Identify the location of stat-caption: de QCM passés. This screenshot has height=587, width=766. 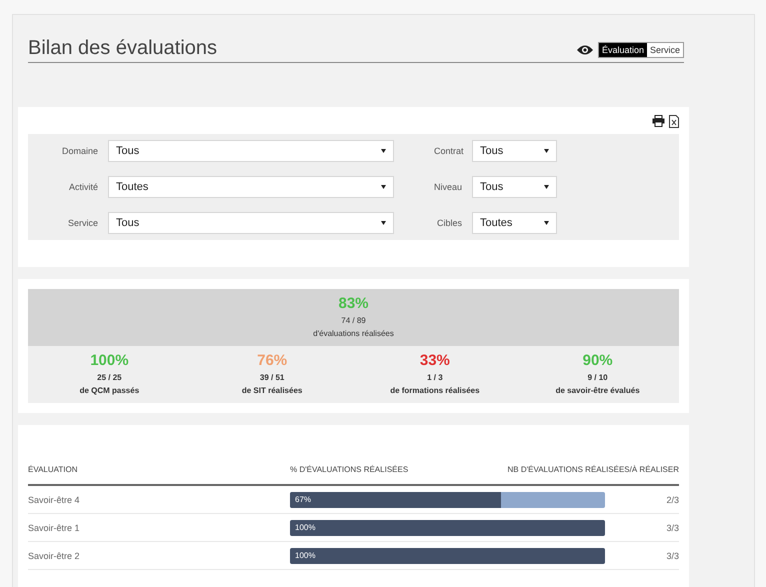
(109, 390).